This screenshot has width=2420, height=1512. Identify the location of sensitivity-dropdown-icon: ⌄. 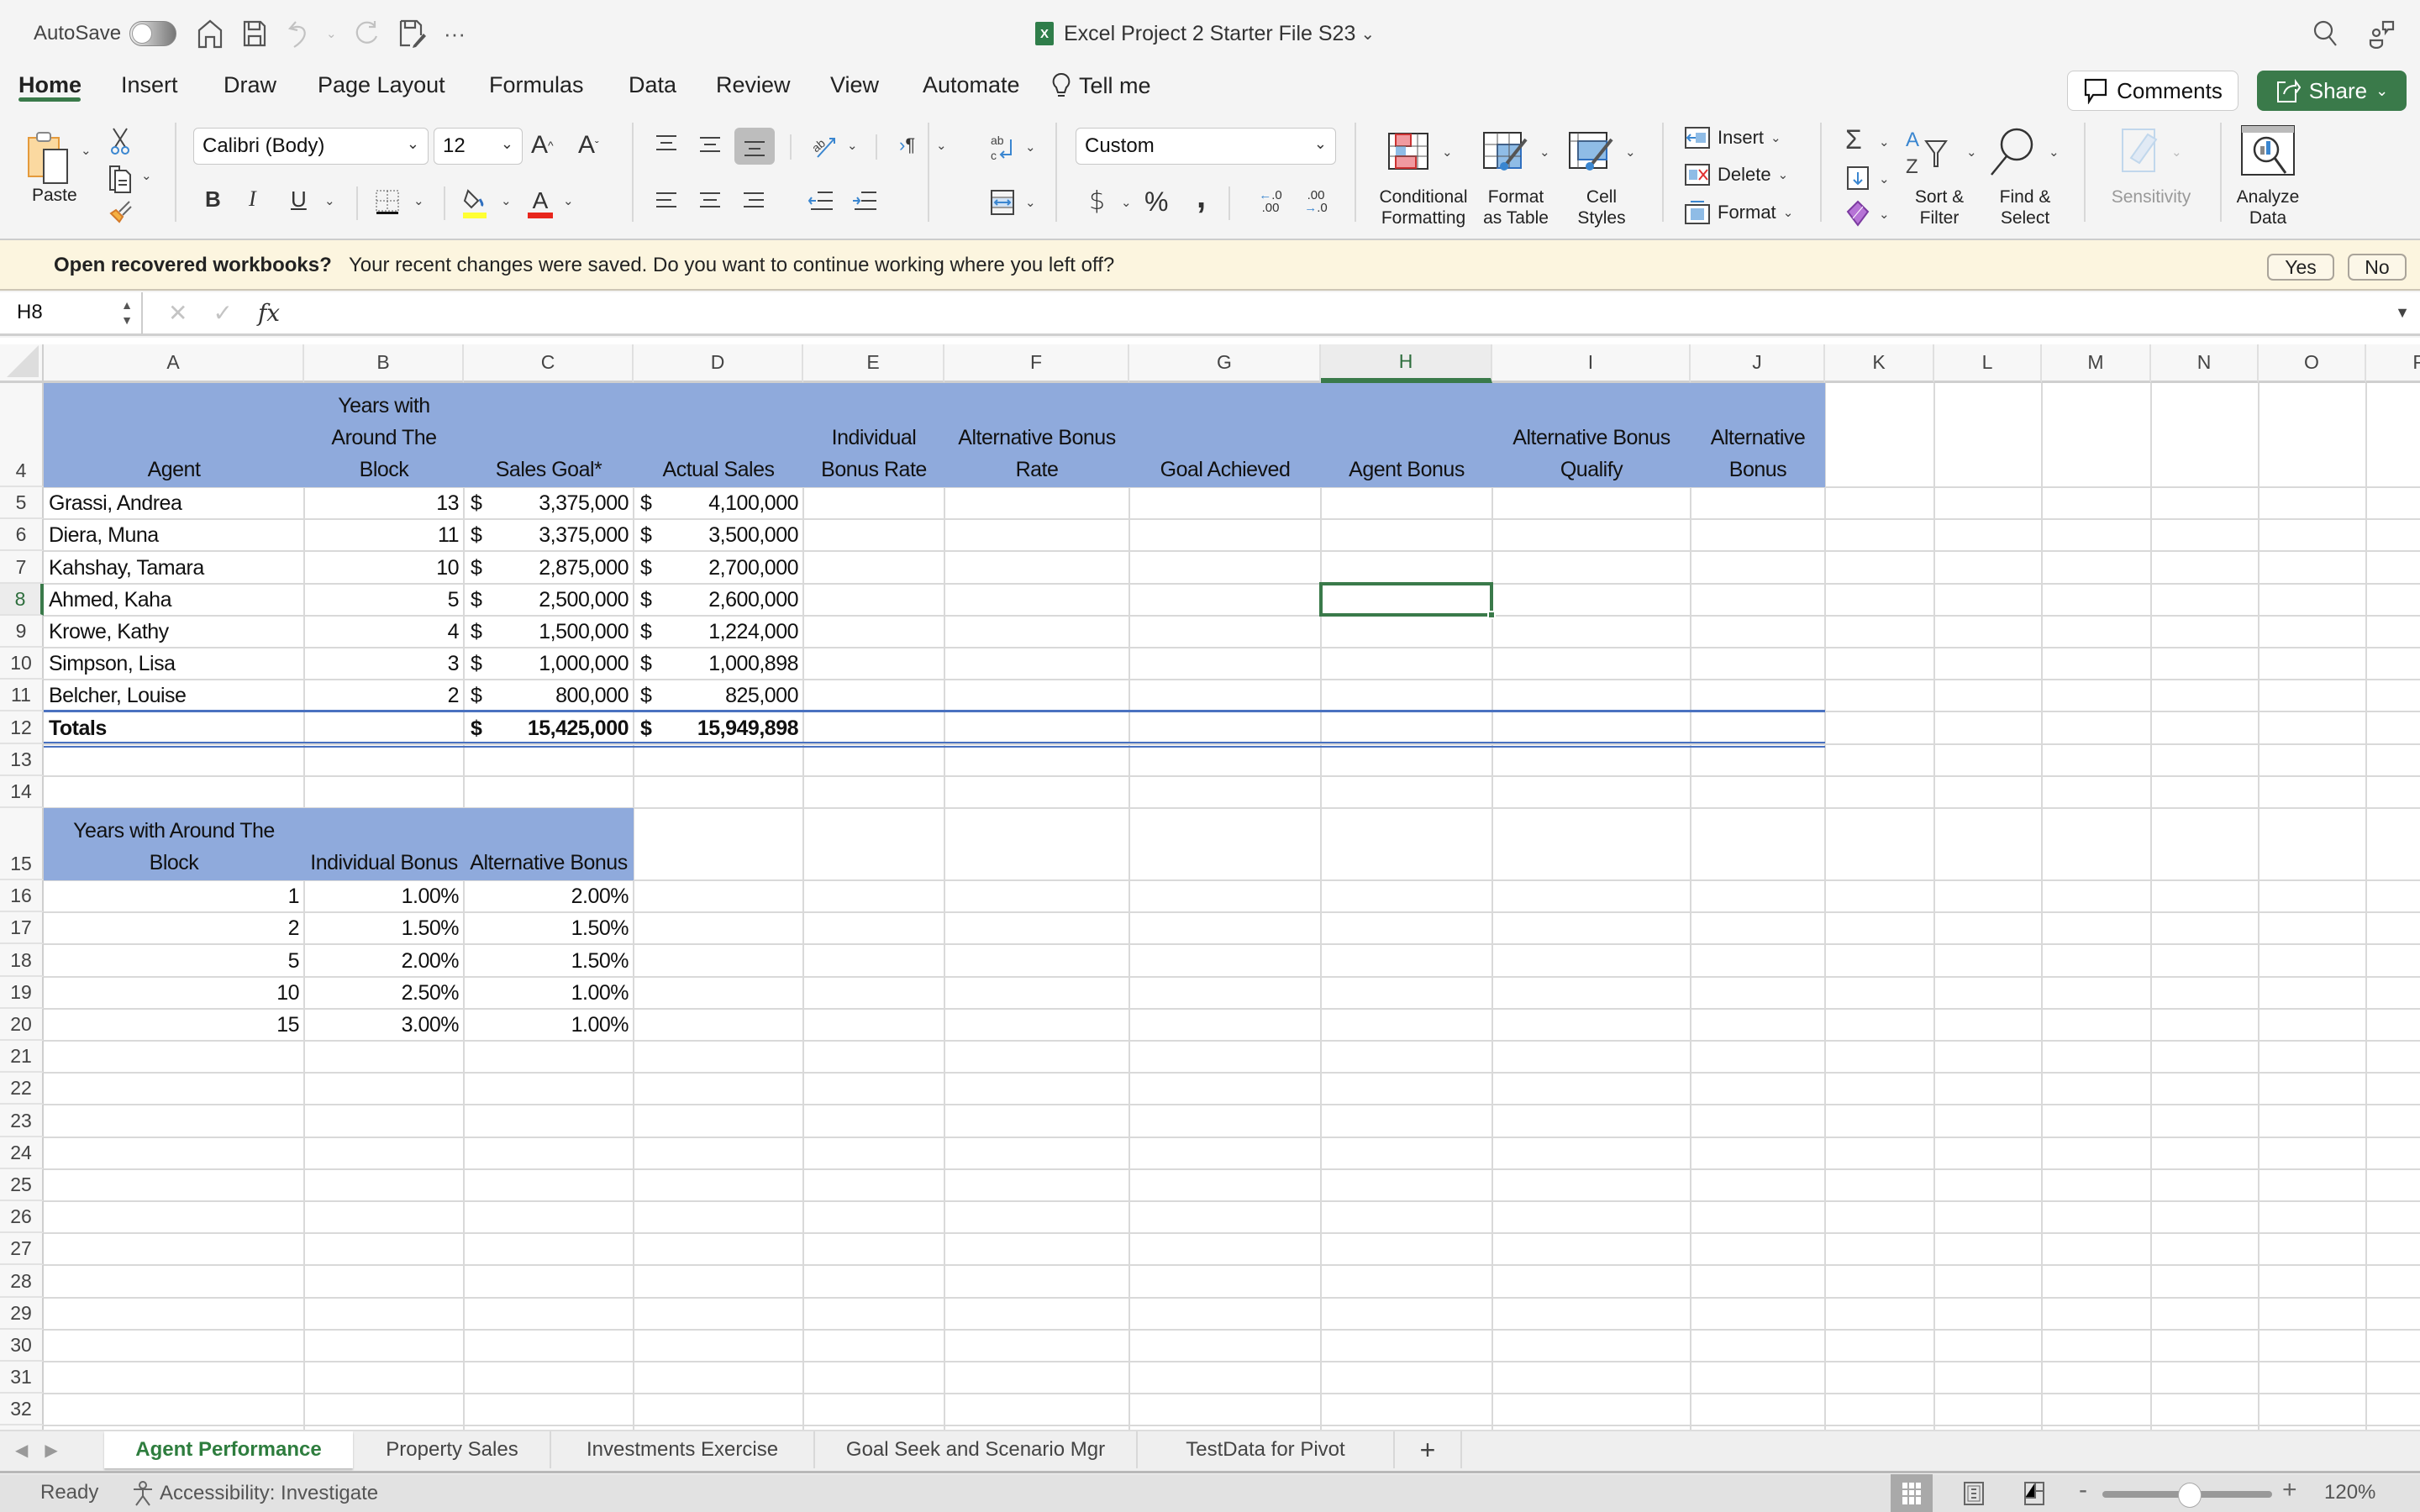
(2176, 152).